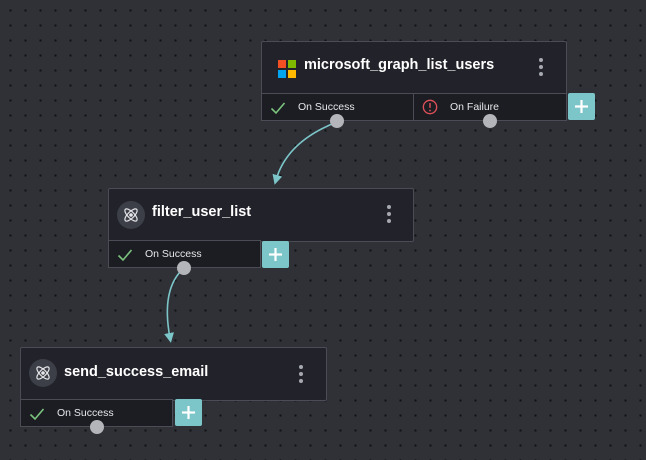  I want to click on microsoft-logo-icon, so click(287, 69).